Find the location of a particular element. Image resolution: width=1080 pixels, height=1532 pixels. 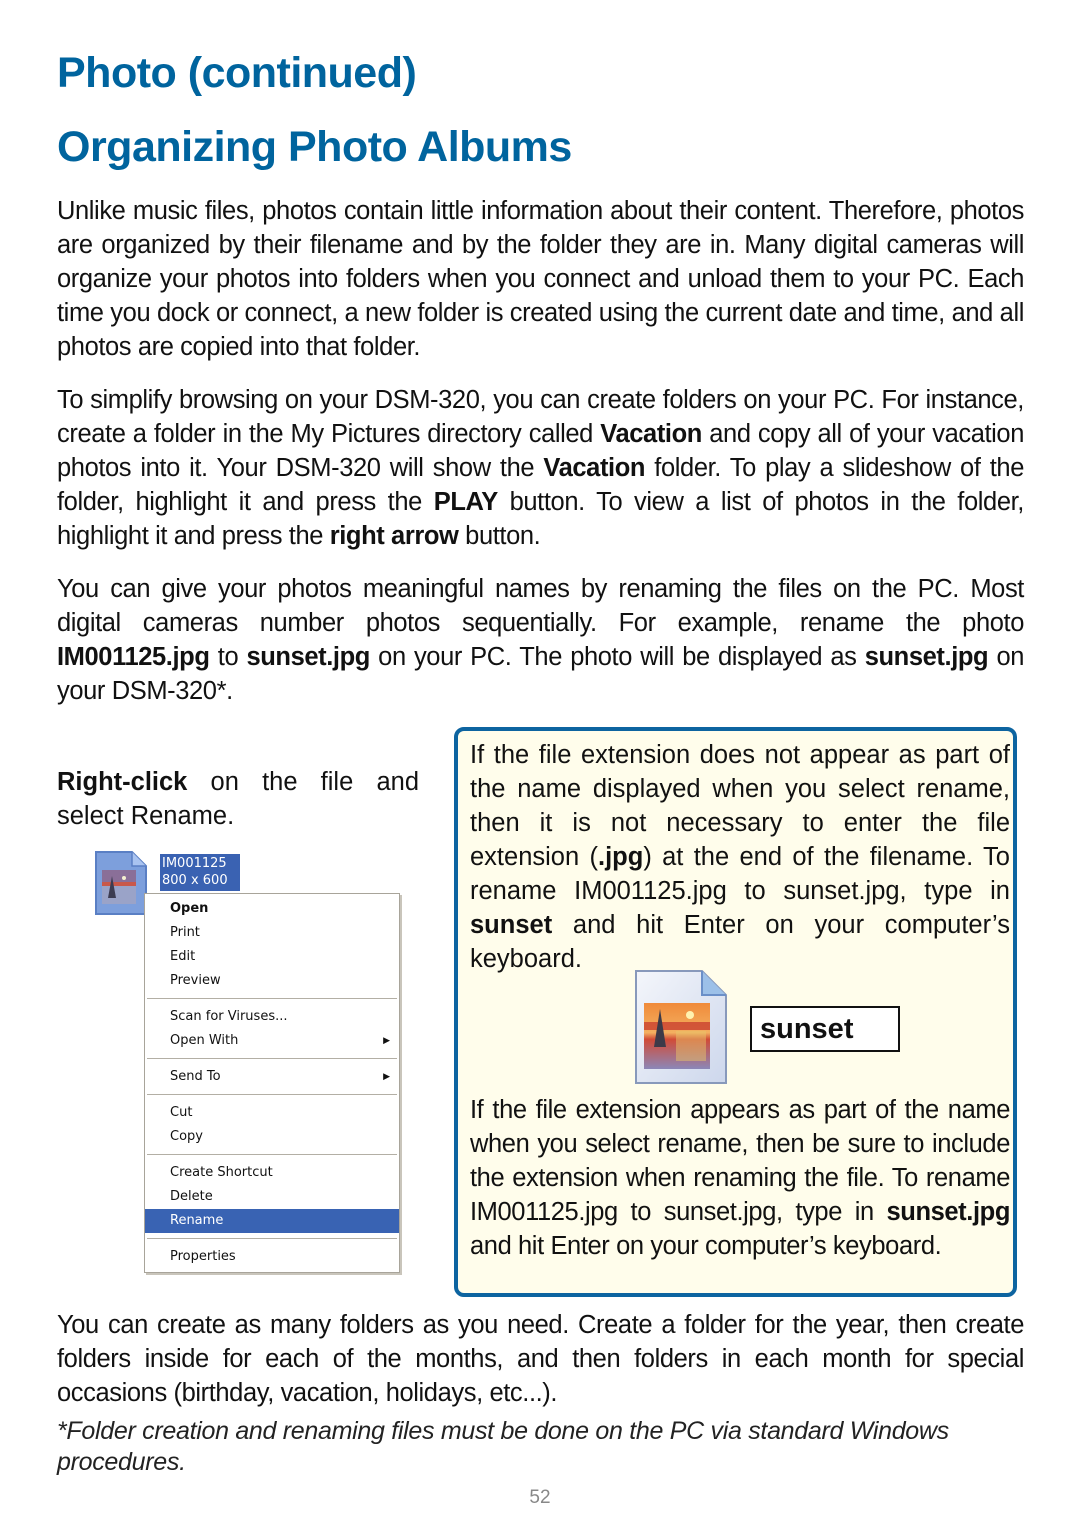

menu-item-preview: Preview is located at coordinates (272, 981).